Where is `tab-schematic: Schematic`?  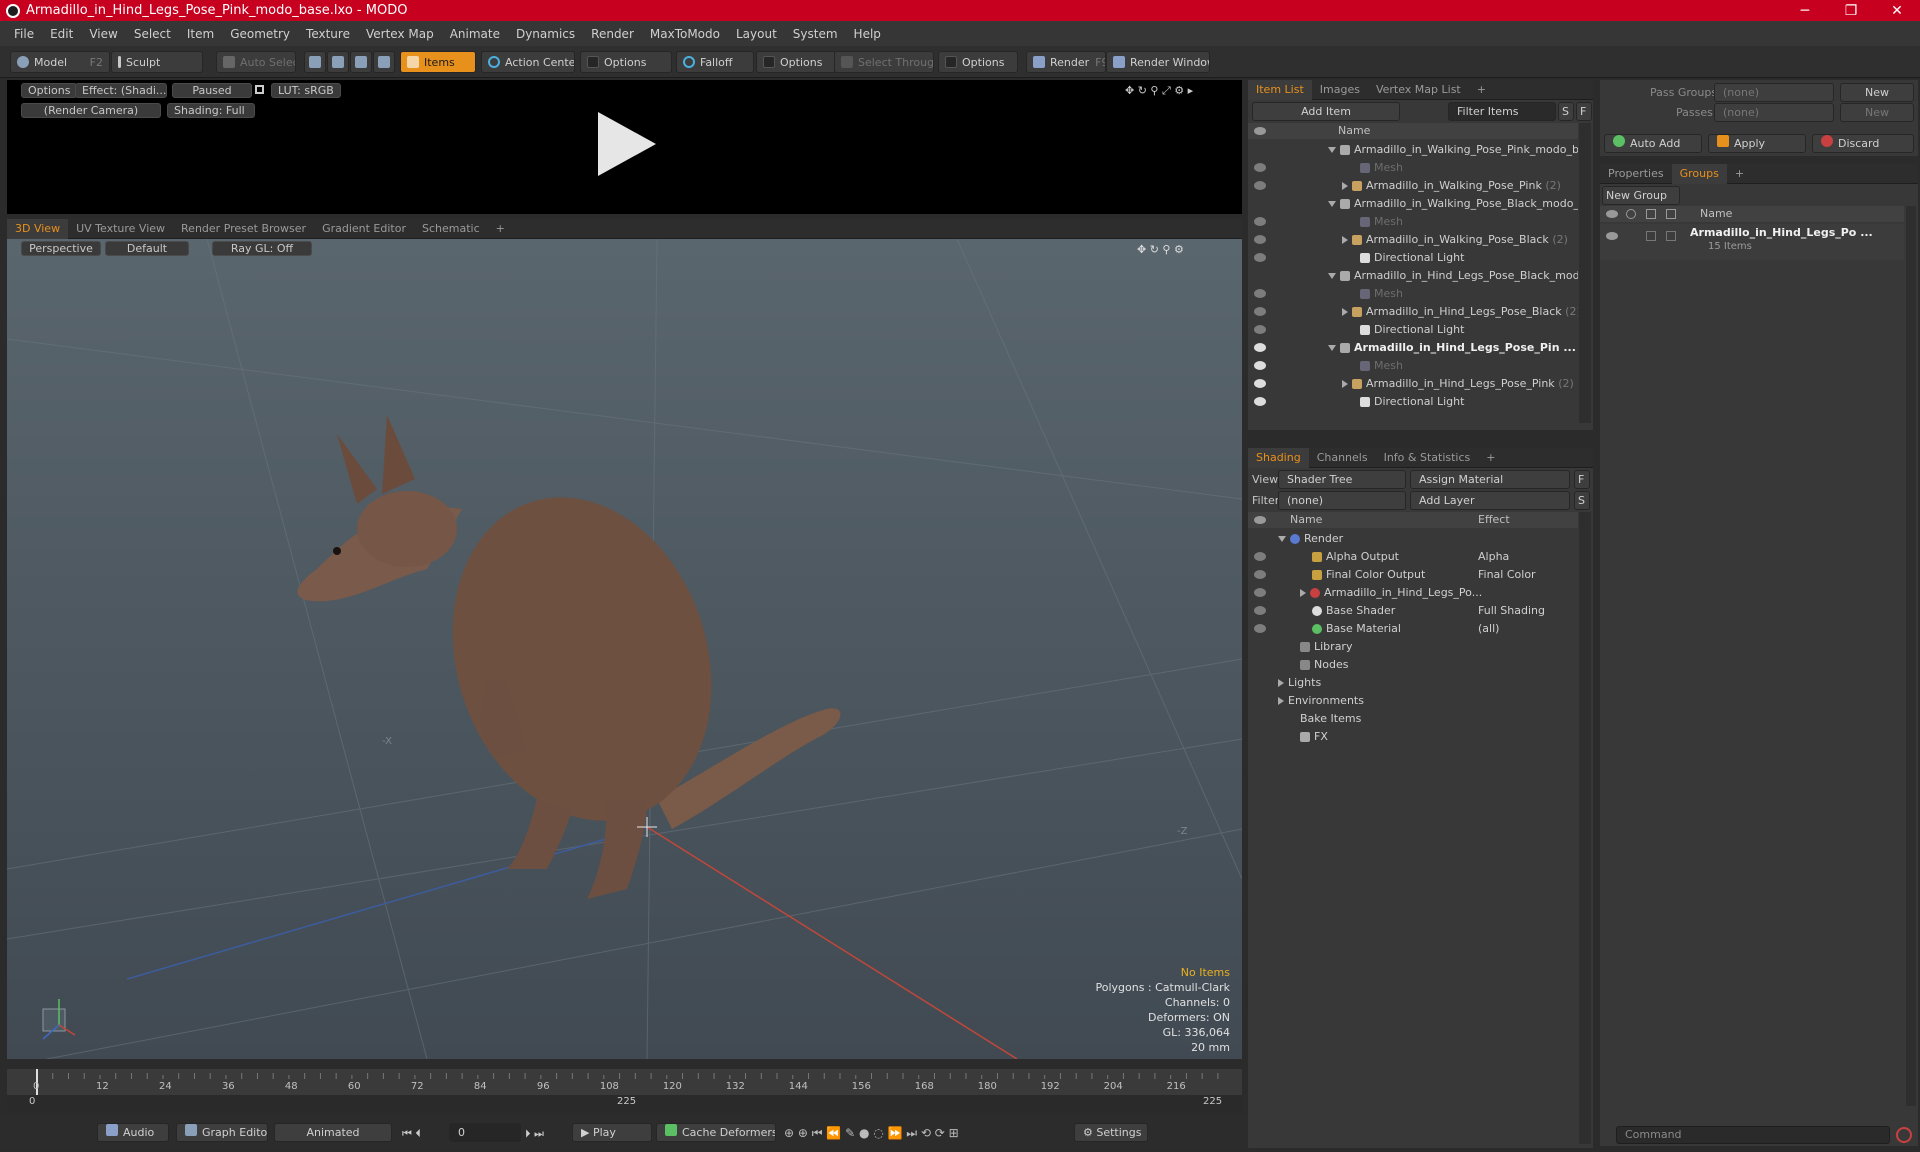 tab-schematic: Schematic is located at coordinates (451, 229).